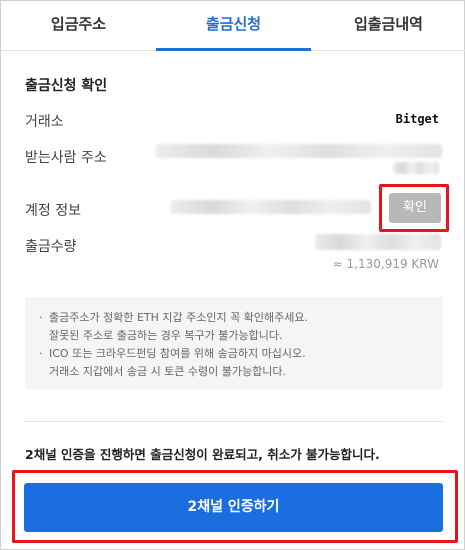  I want to click on two-channel-auth-button: 2채널 인증하기, so click(233, 507).